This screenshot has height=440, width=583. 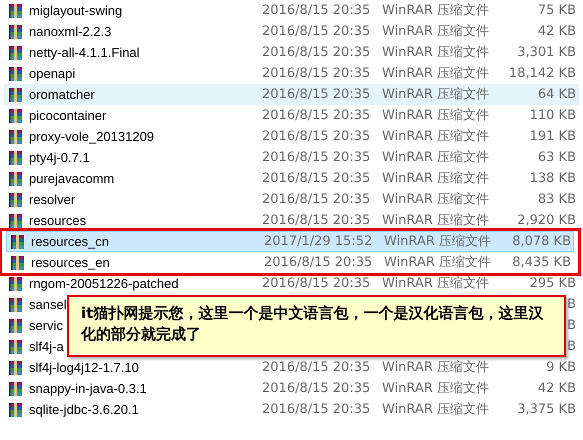 What do you see at coordinates (84, 410) in the screenshot?
I see `file-name: sqlite-jdbc-3.6.20.1` at bounding box center [84, 410].